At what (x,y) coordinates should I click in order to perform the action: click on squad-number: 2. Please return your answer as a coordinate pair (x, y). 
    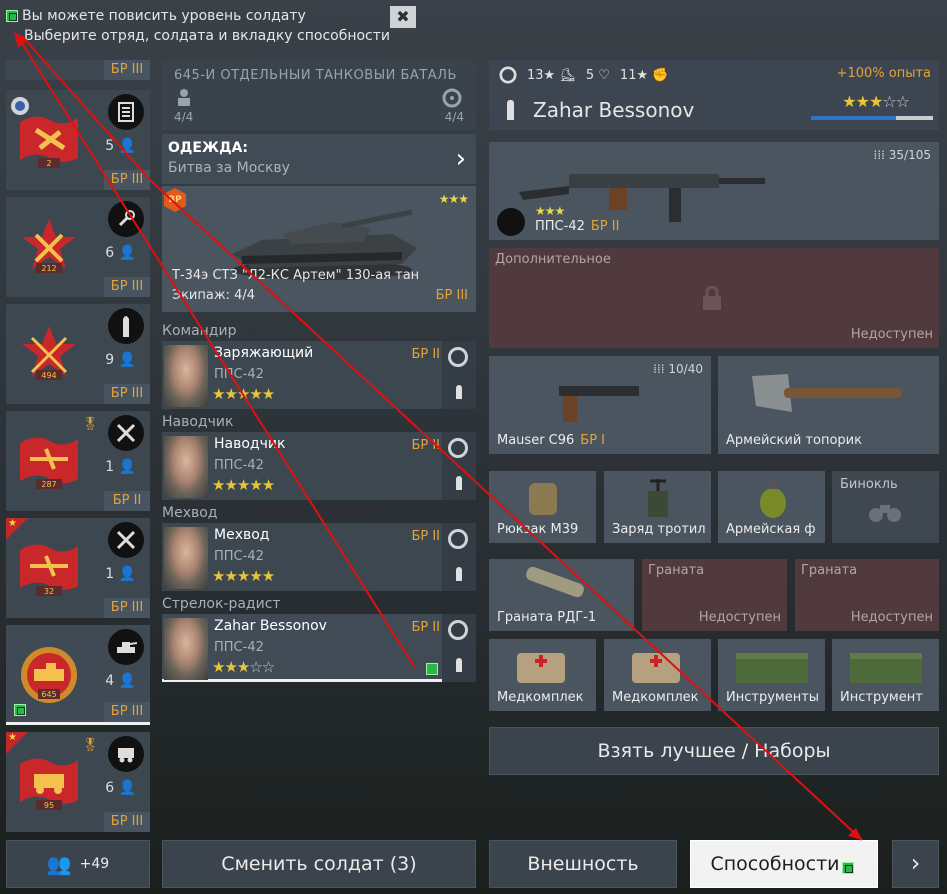
    Looking at the image, I should click on (48, 163).